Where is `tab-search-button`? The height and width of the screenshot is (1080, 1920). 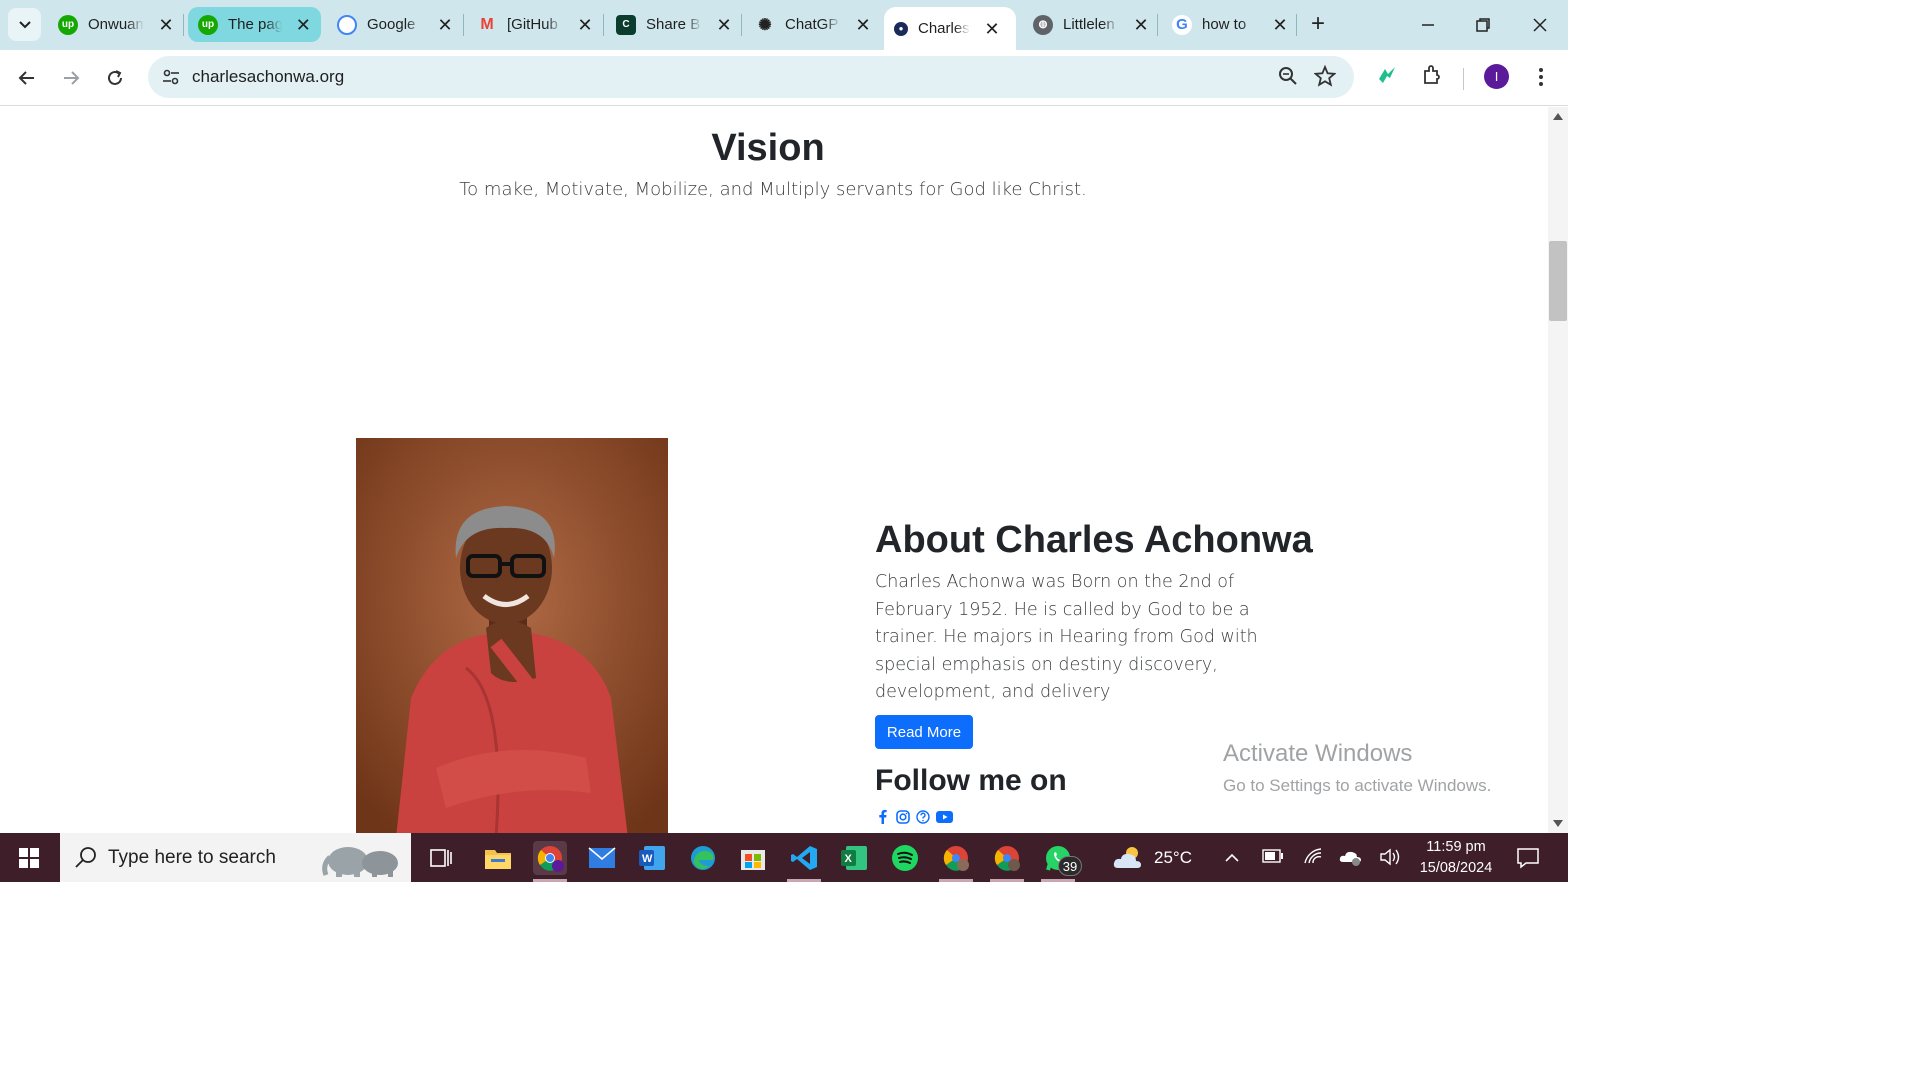
tab-search-button is located at coordinates (24, 24).